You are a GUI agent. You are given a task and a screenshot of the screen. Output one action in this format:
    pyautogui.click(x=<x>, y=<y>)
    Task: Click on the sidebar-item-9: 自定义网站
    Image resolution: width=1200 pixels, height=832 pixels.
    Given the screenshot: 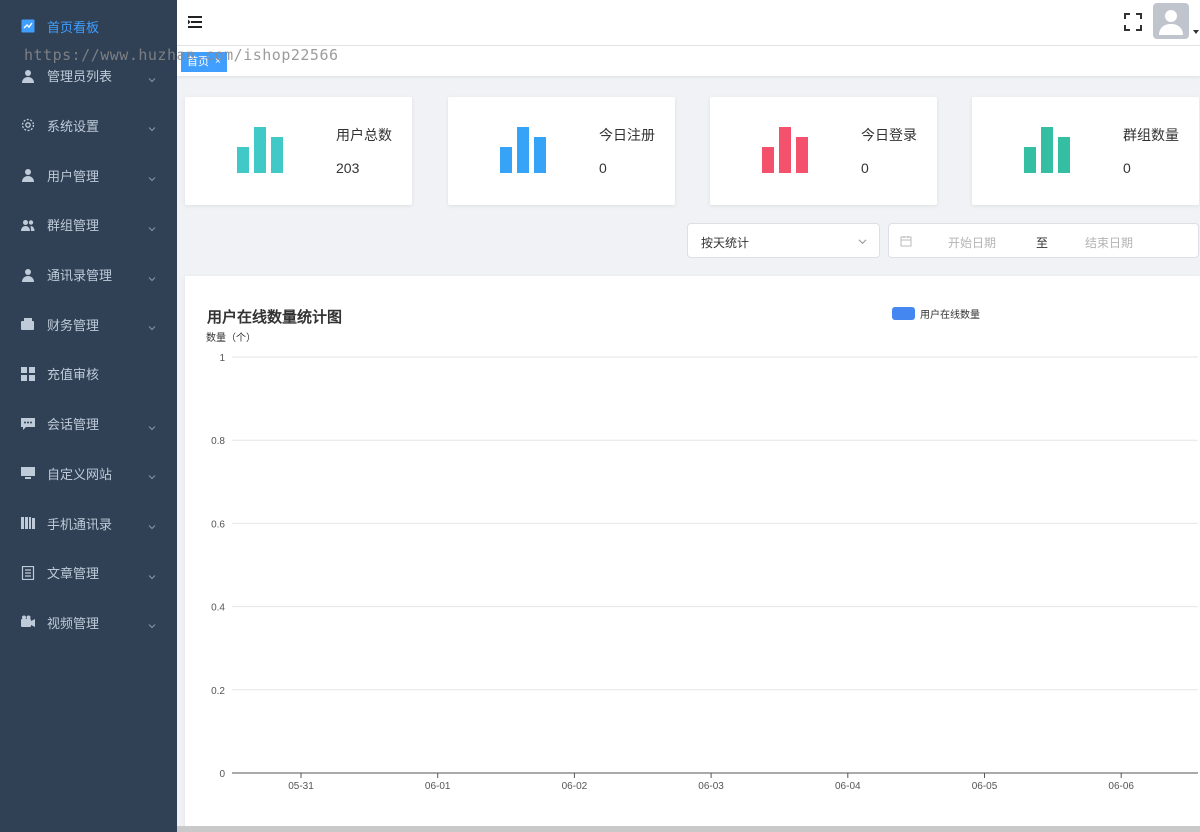 What is the action you would take?
    pyautogui.click(x=88, y=473)
    